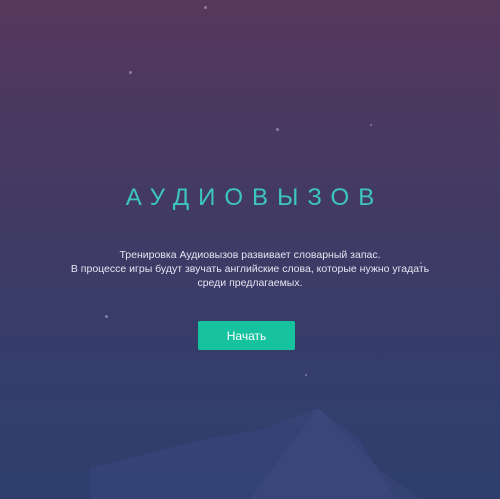 This screenshot has width=500, height=499. I want to click on crescent-moon-icon, so click(114, 94).